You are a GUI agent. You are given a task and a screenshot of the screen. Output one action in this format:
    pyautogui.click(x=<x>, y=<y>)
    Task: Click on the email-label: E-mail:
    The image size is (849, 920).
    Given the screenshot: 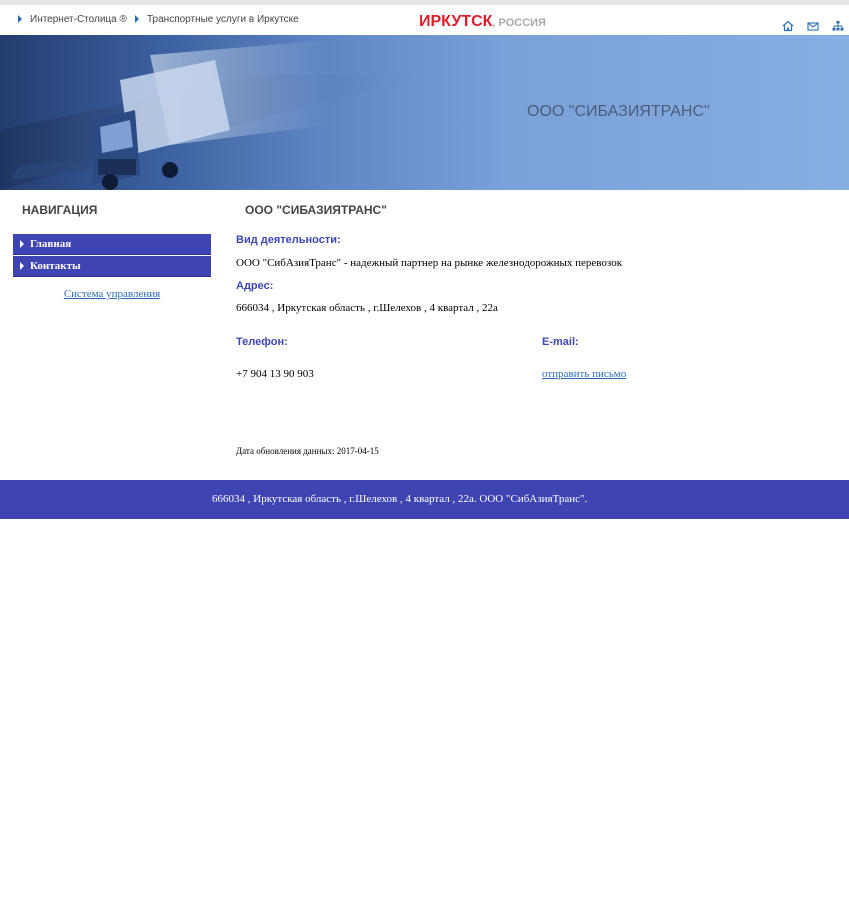 What is the action you would take?
    pyautogui.click(x=560, y=342)
    